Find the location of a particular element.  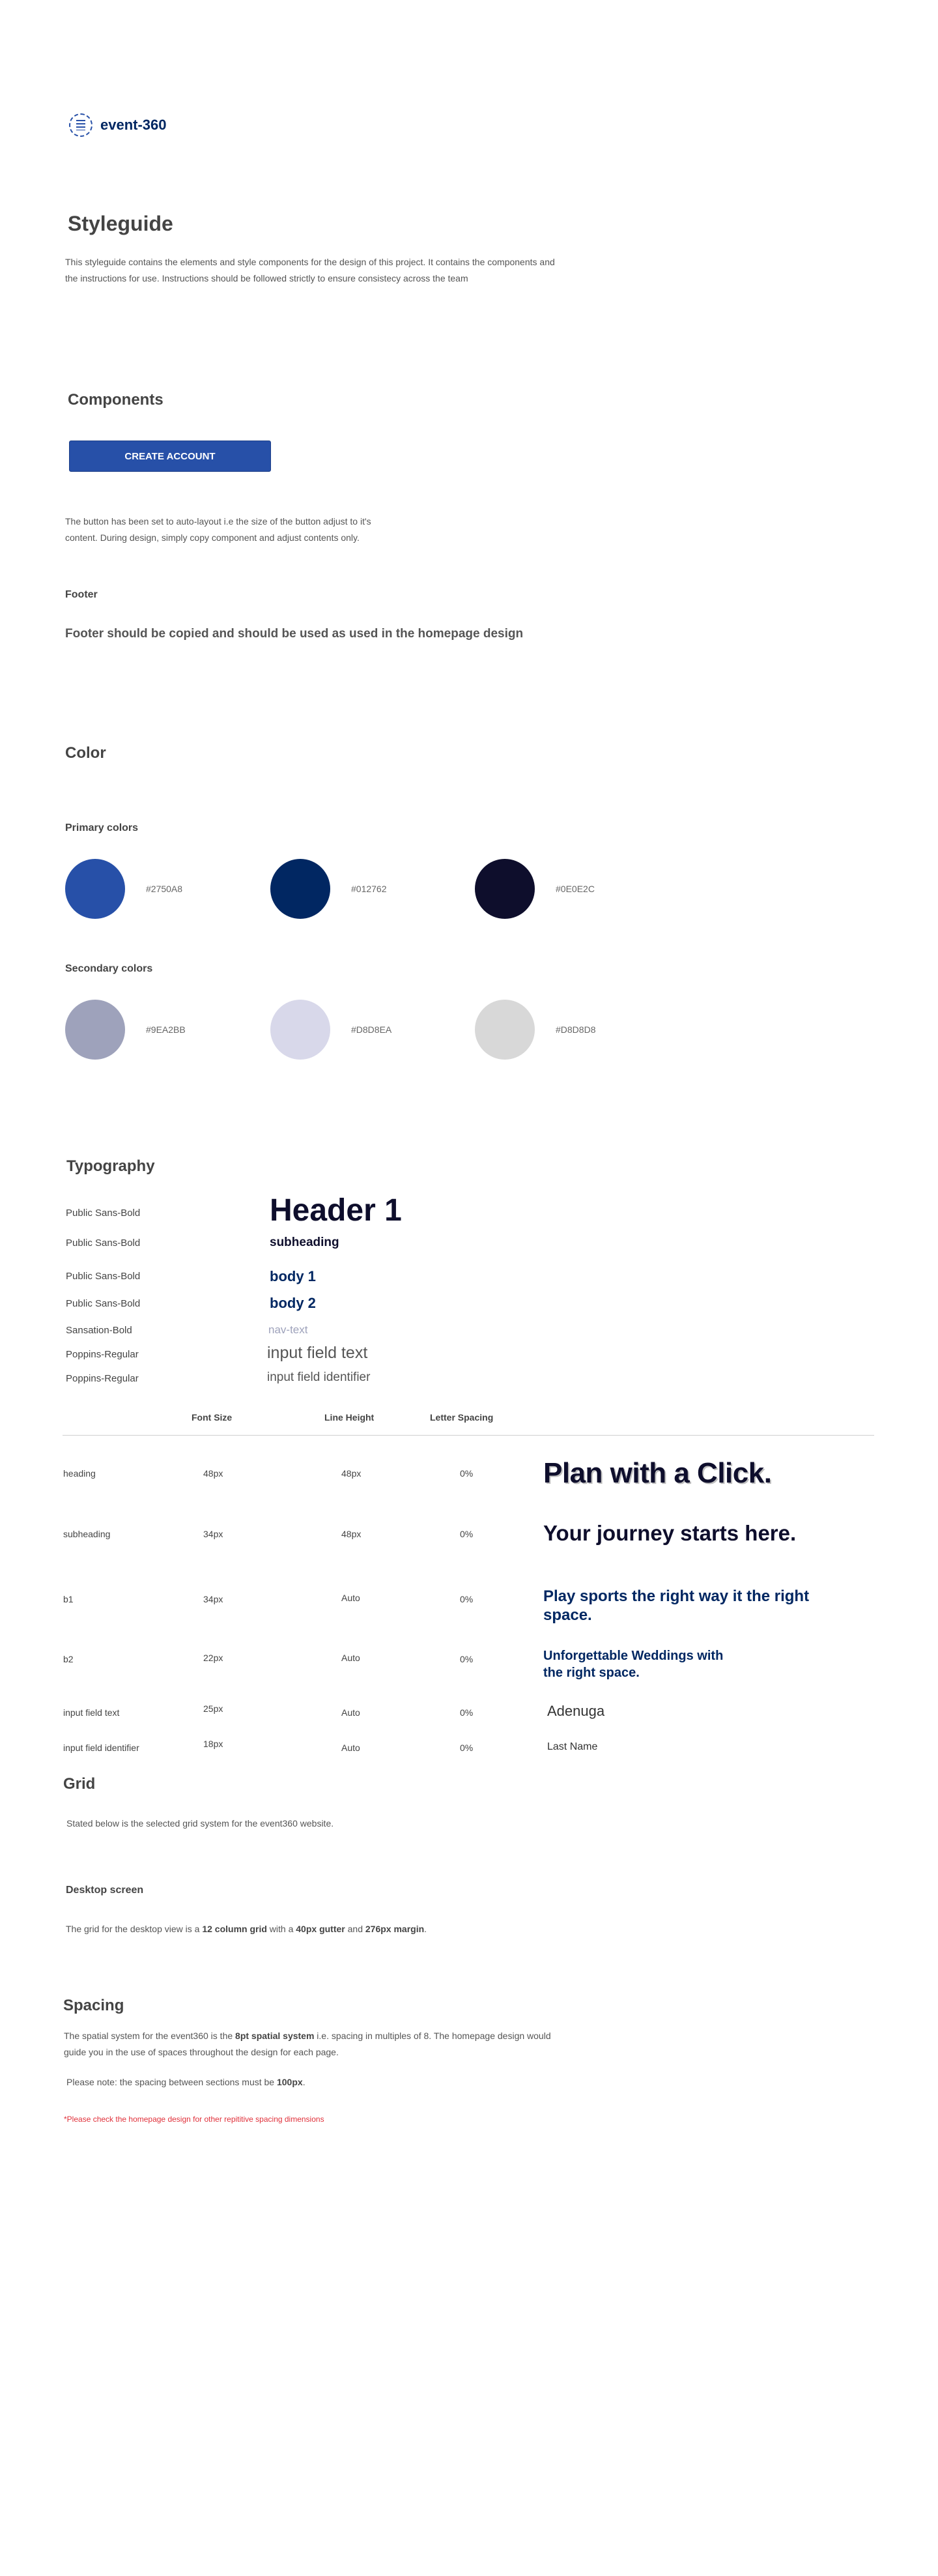

type-sample-body-2: body 2 is located at coordinates (293, 1303).